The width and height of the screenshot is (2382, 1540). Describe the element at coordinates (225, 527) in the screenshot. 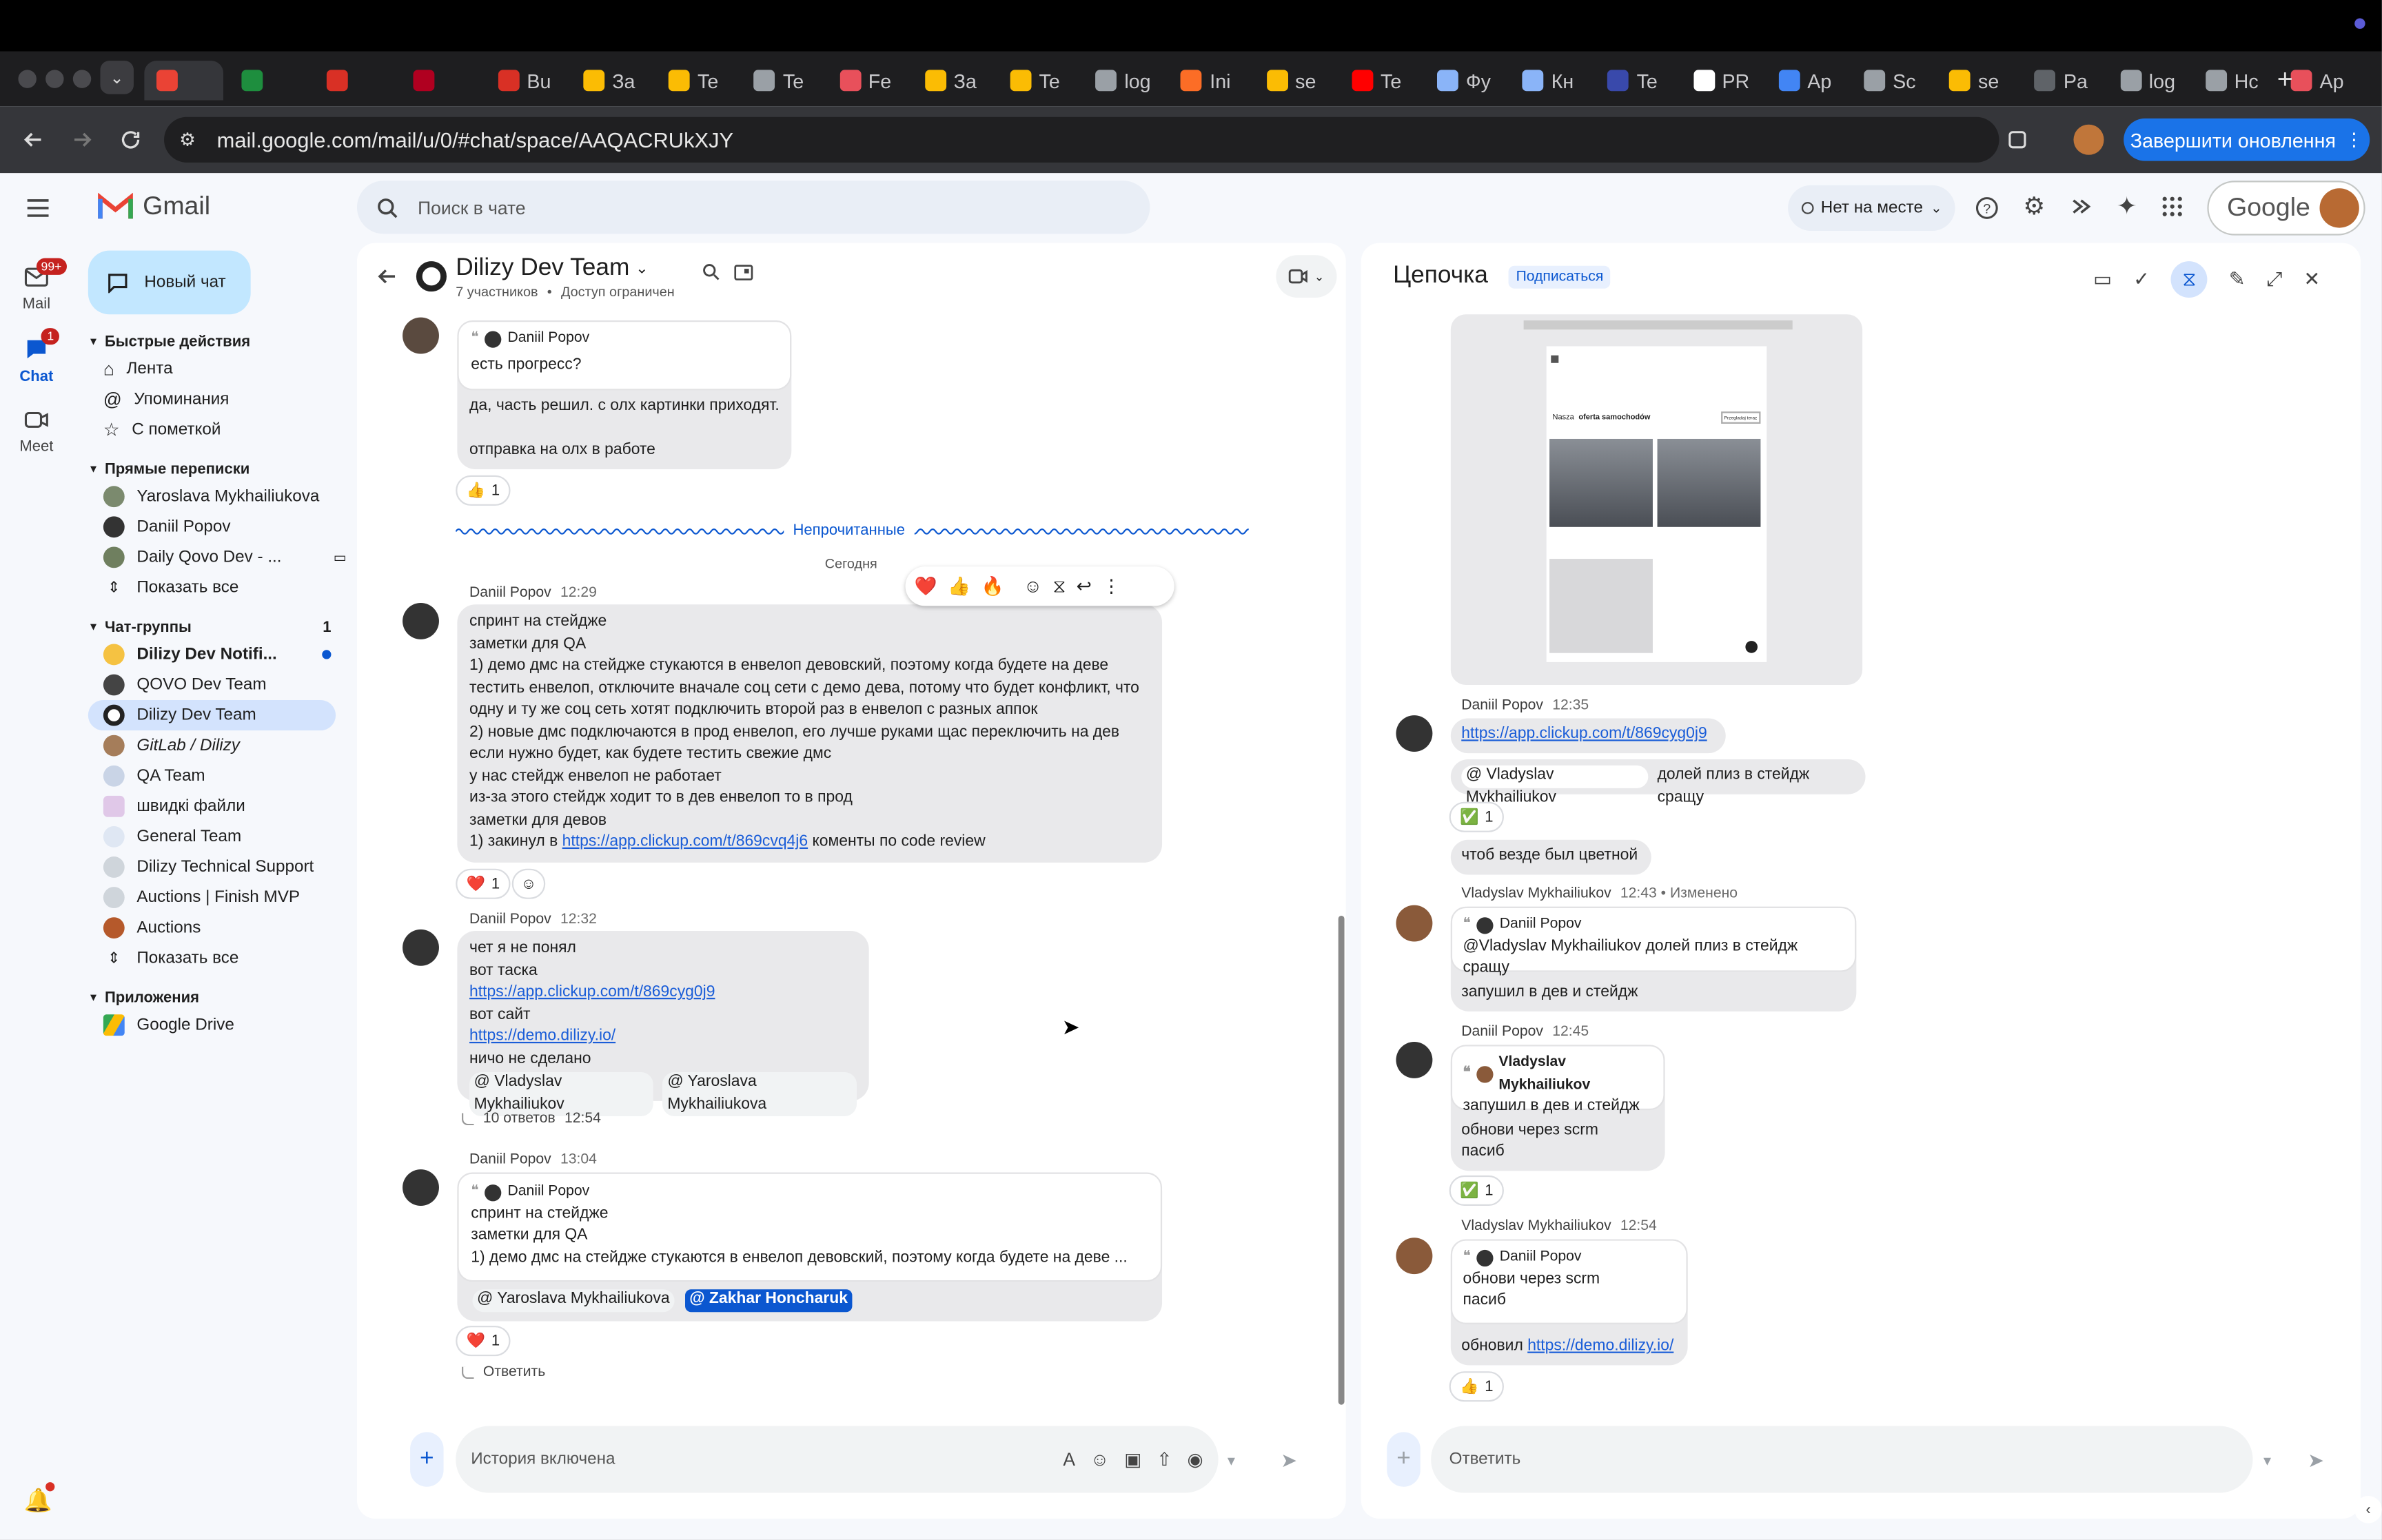

I see `dm-item-daniil: Daniil Popov` at that location.